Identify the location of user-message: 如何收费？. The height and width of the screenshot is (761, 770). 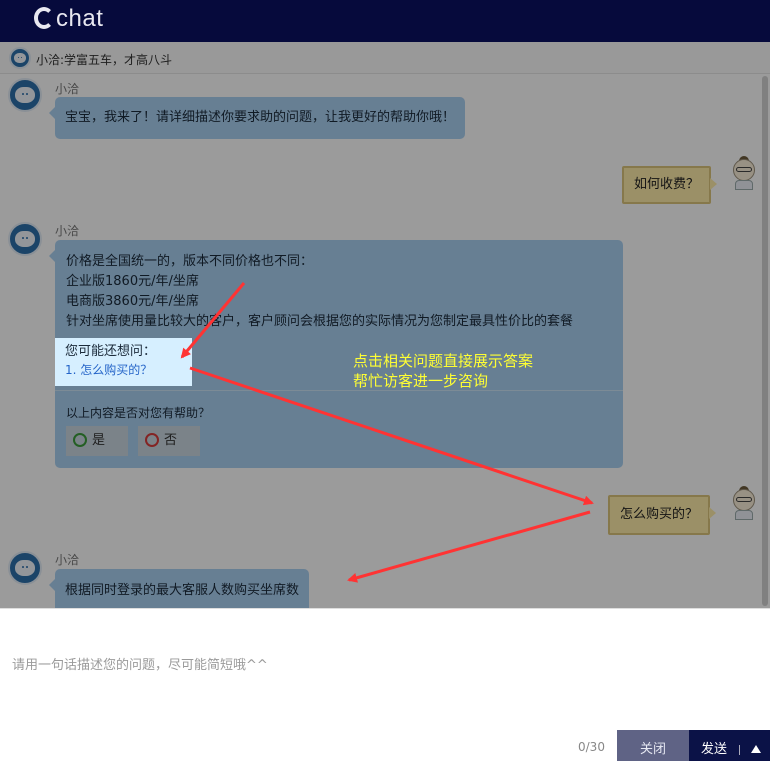
(670, 185).